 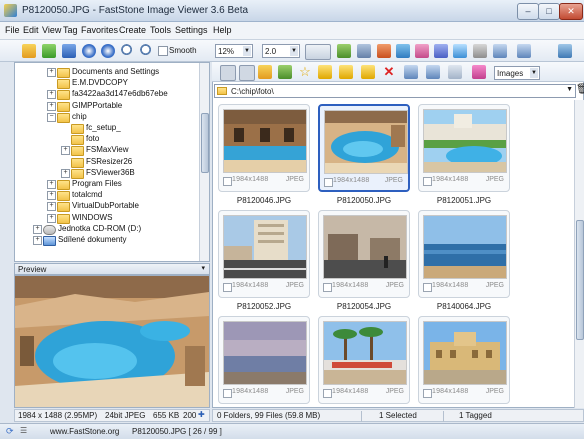 What do you see at coordinates (384, 51) in the screenshot?
I see `draw-icon` at bounding box center [384, 51].